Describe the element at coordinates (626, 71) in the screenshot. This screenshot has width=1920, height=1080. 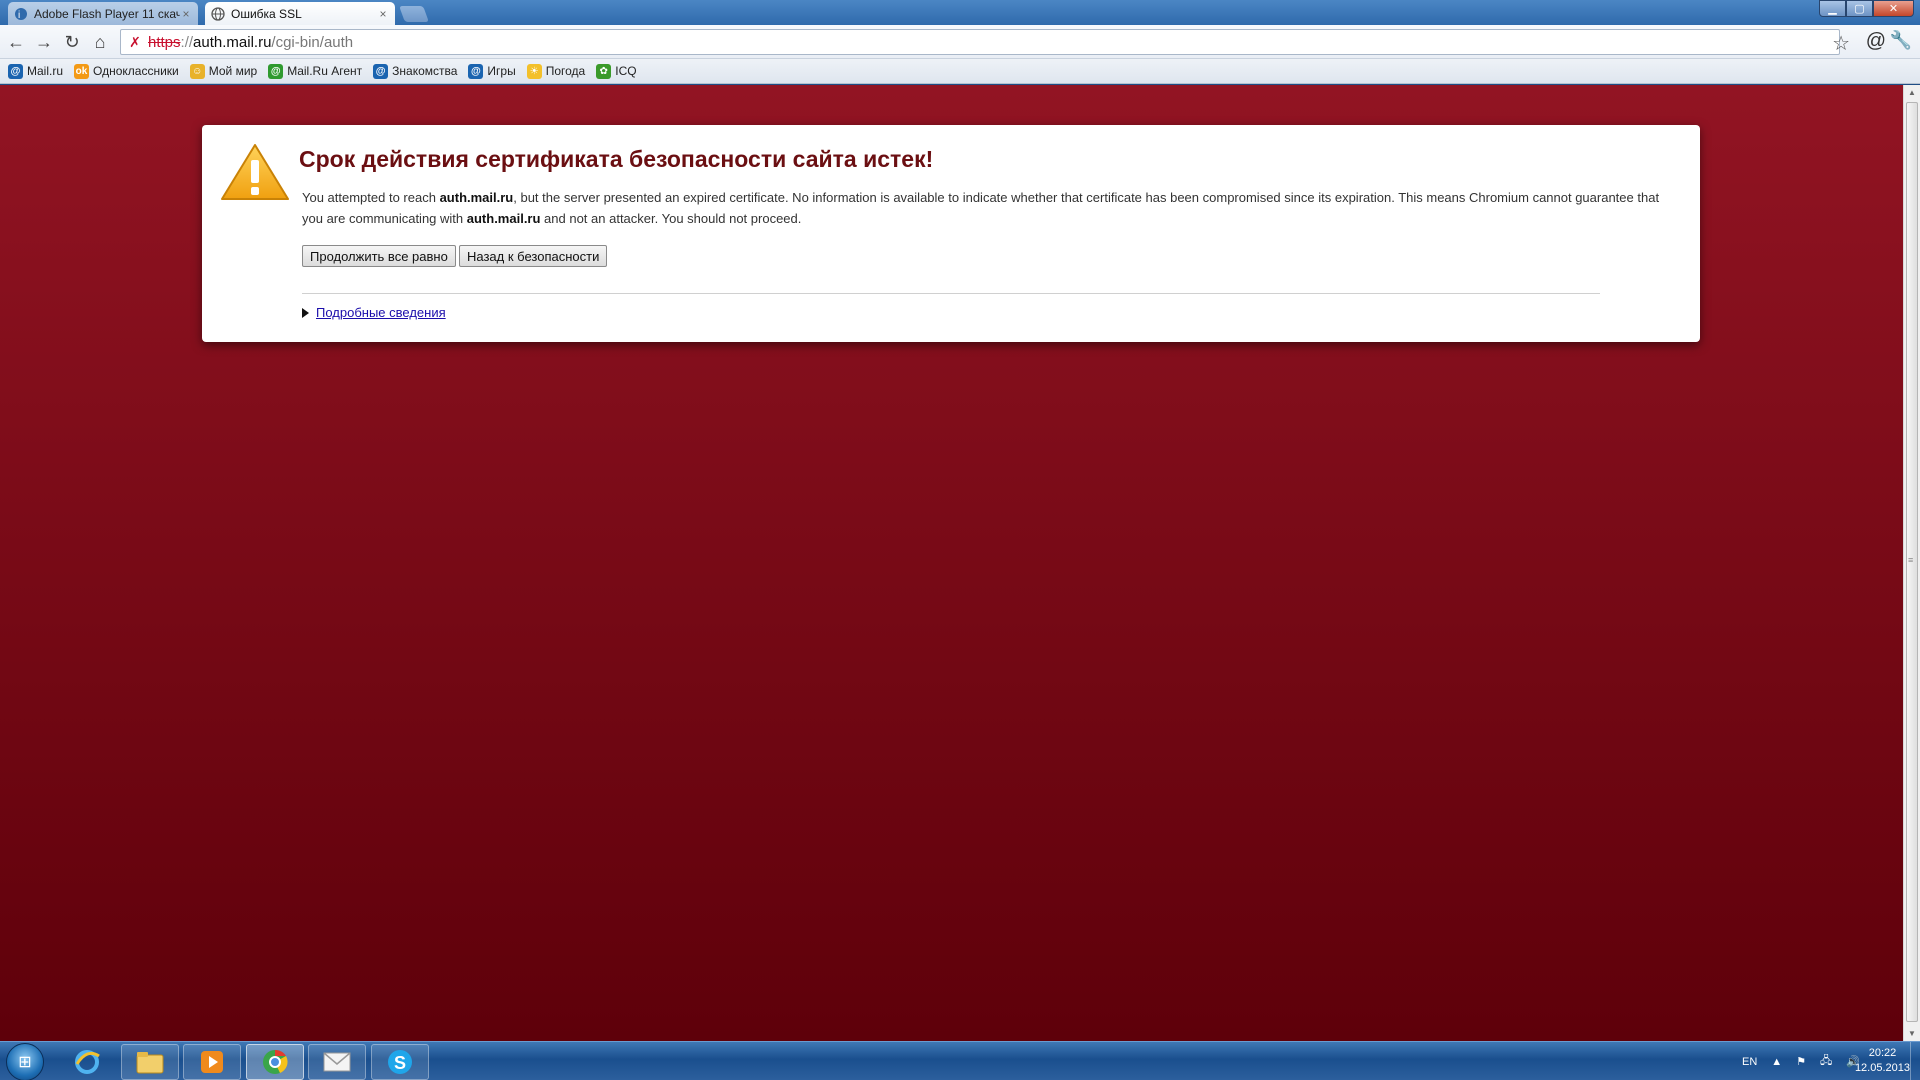
I see `bookmark-label: ICQ` at that location.